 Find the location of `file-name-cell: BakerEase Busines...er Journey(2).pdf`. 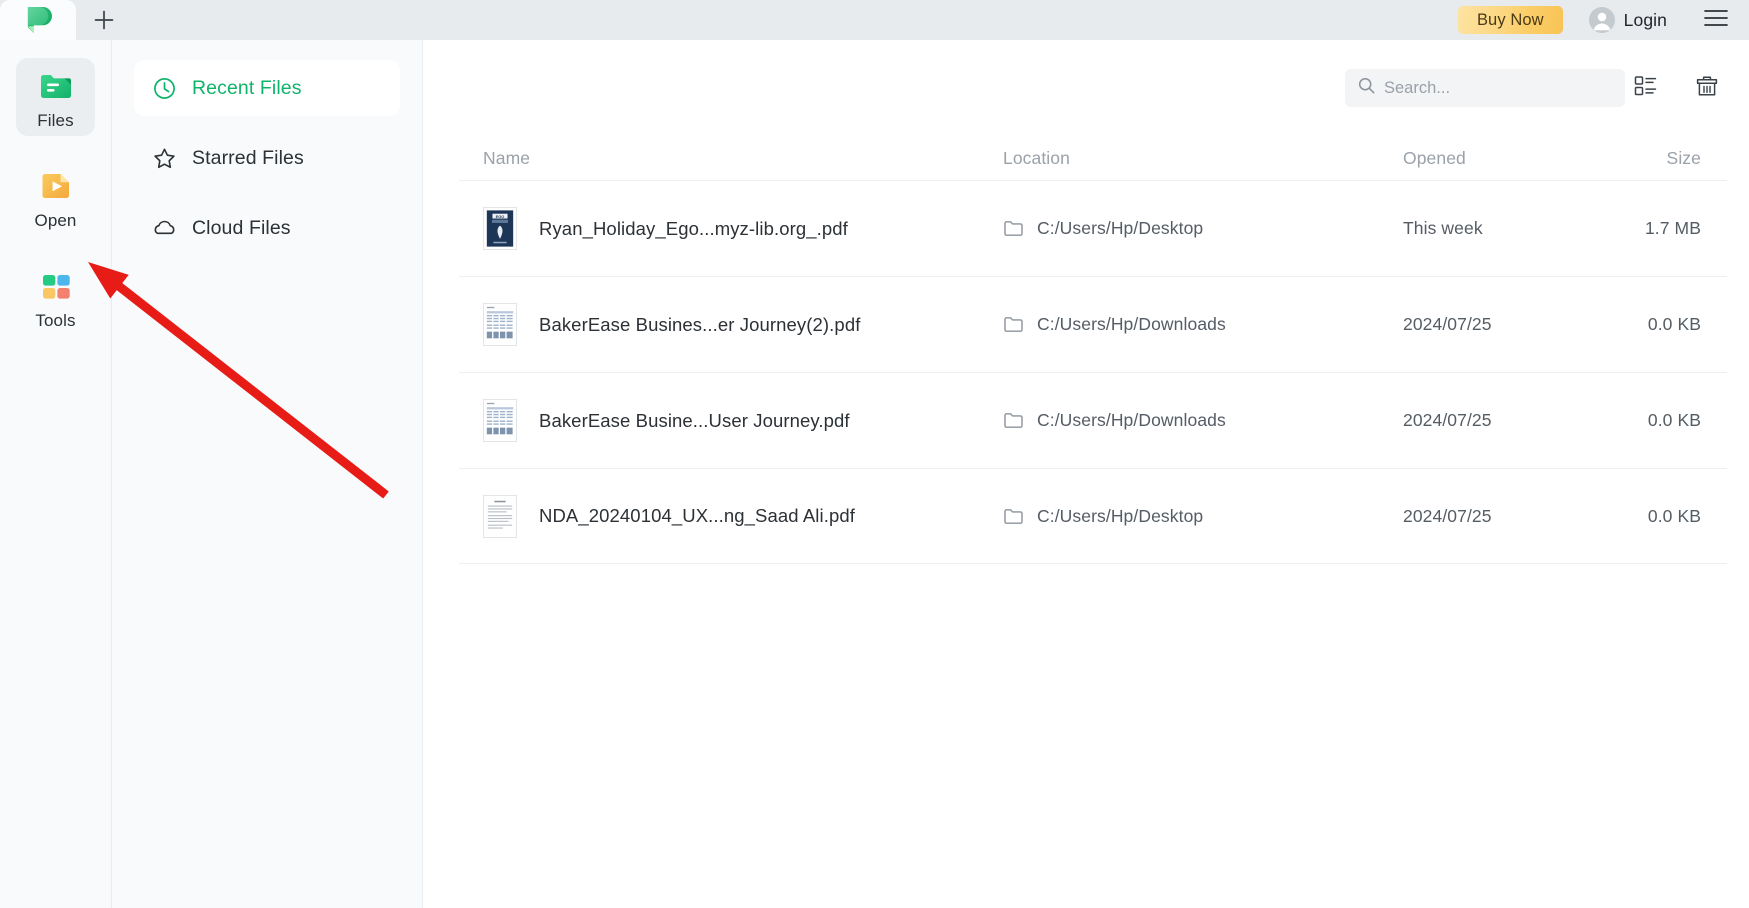

file-name-cell: BakerEase Busines...er Journey(2).pdf is located at coordinates (743, 324).